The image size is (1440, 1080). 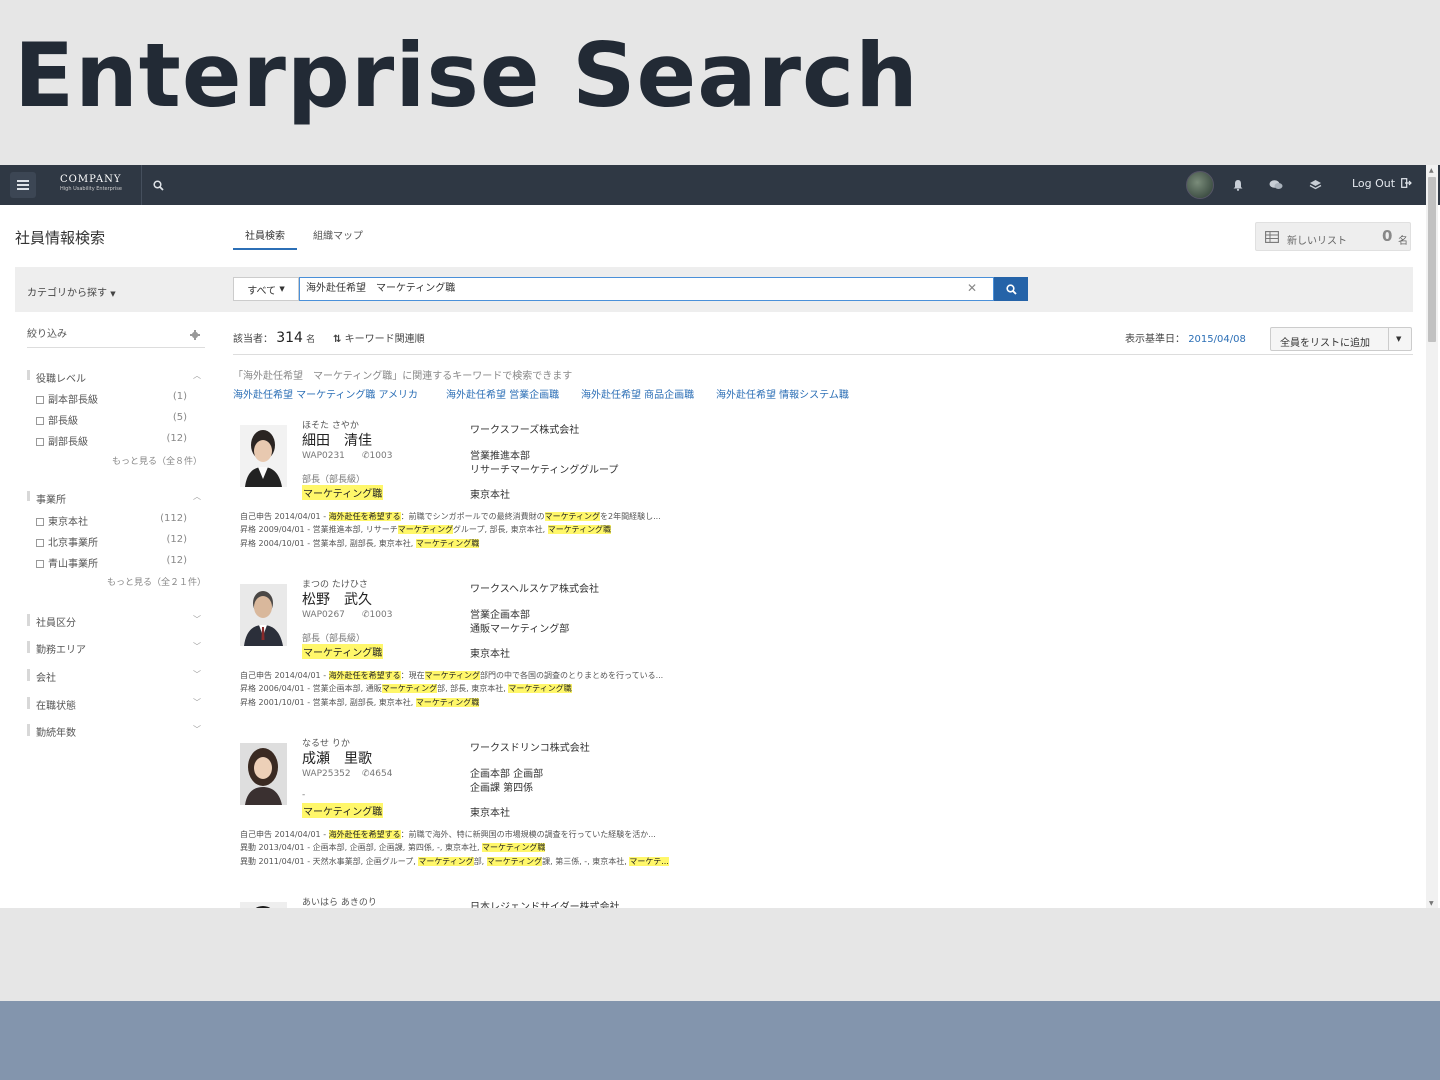 I want to click on filter-group-office: 事業所 ︿, so click(x=116, y=498).